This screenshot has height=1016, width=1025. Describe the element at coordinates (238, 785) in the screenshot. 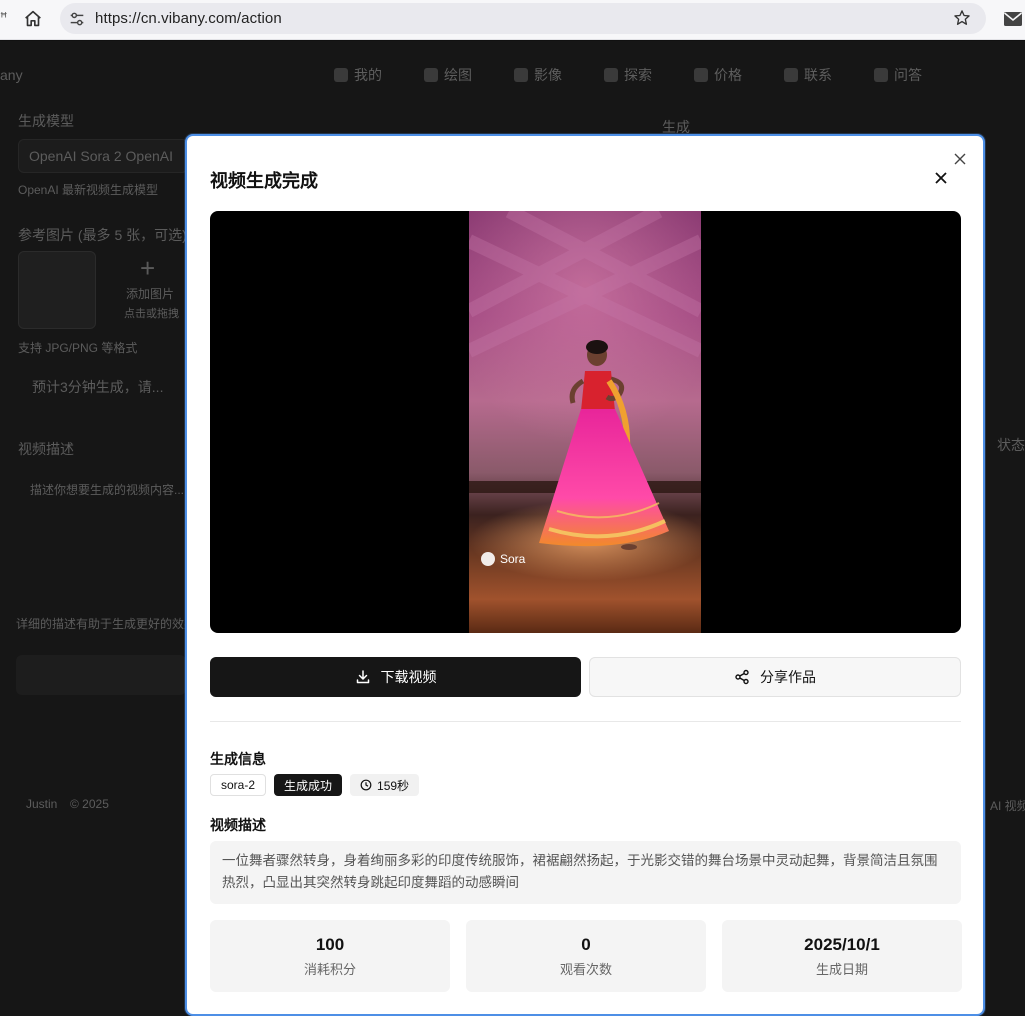

I see `model-tag: sora-2` at that location.